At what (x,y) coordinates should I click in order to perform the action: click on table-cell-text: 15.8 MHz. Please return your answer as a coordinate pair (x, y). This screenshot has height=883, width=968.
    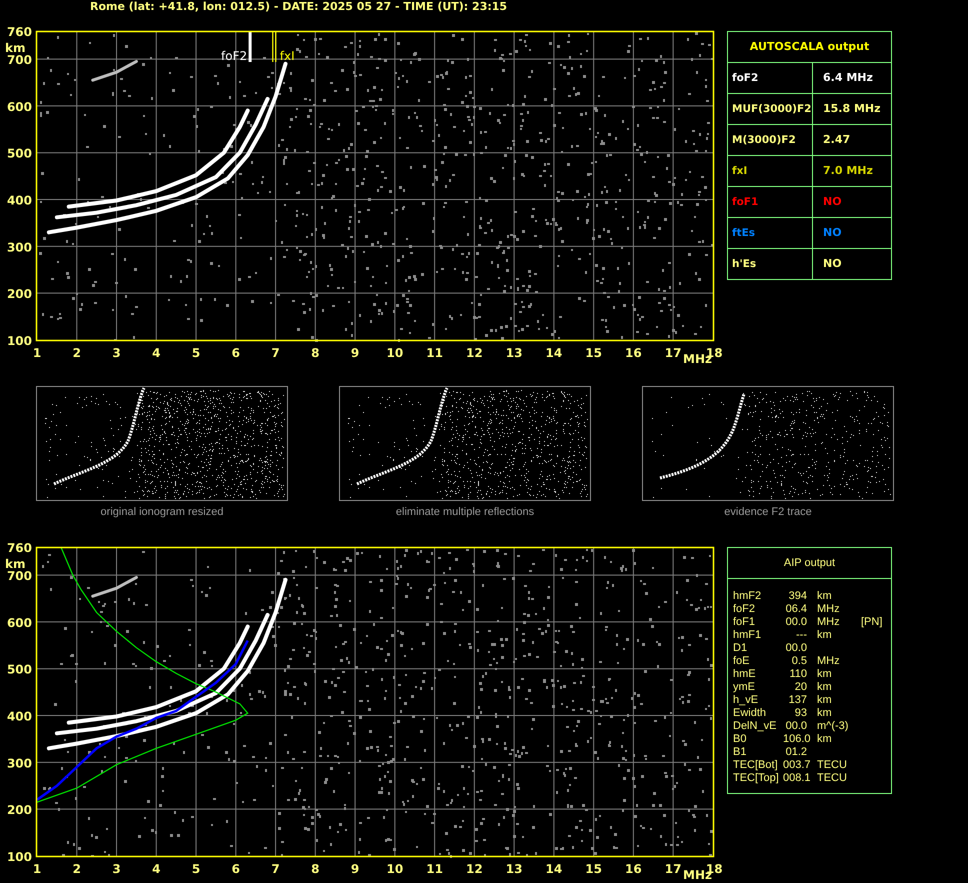
    Looking at the image, I should click on (852, 109).